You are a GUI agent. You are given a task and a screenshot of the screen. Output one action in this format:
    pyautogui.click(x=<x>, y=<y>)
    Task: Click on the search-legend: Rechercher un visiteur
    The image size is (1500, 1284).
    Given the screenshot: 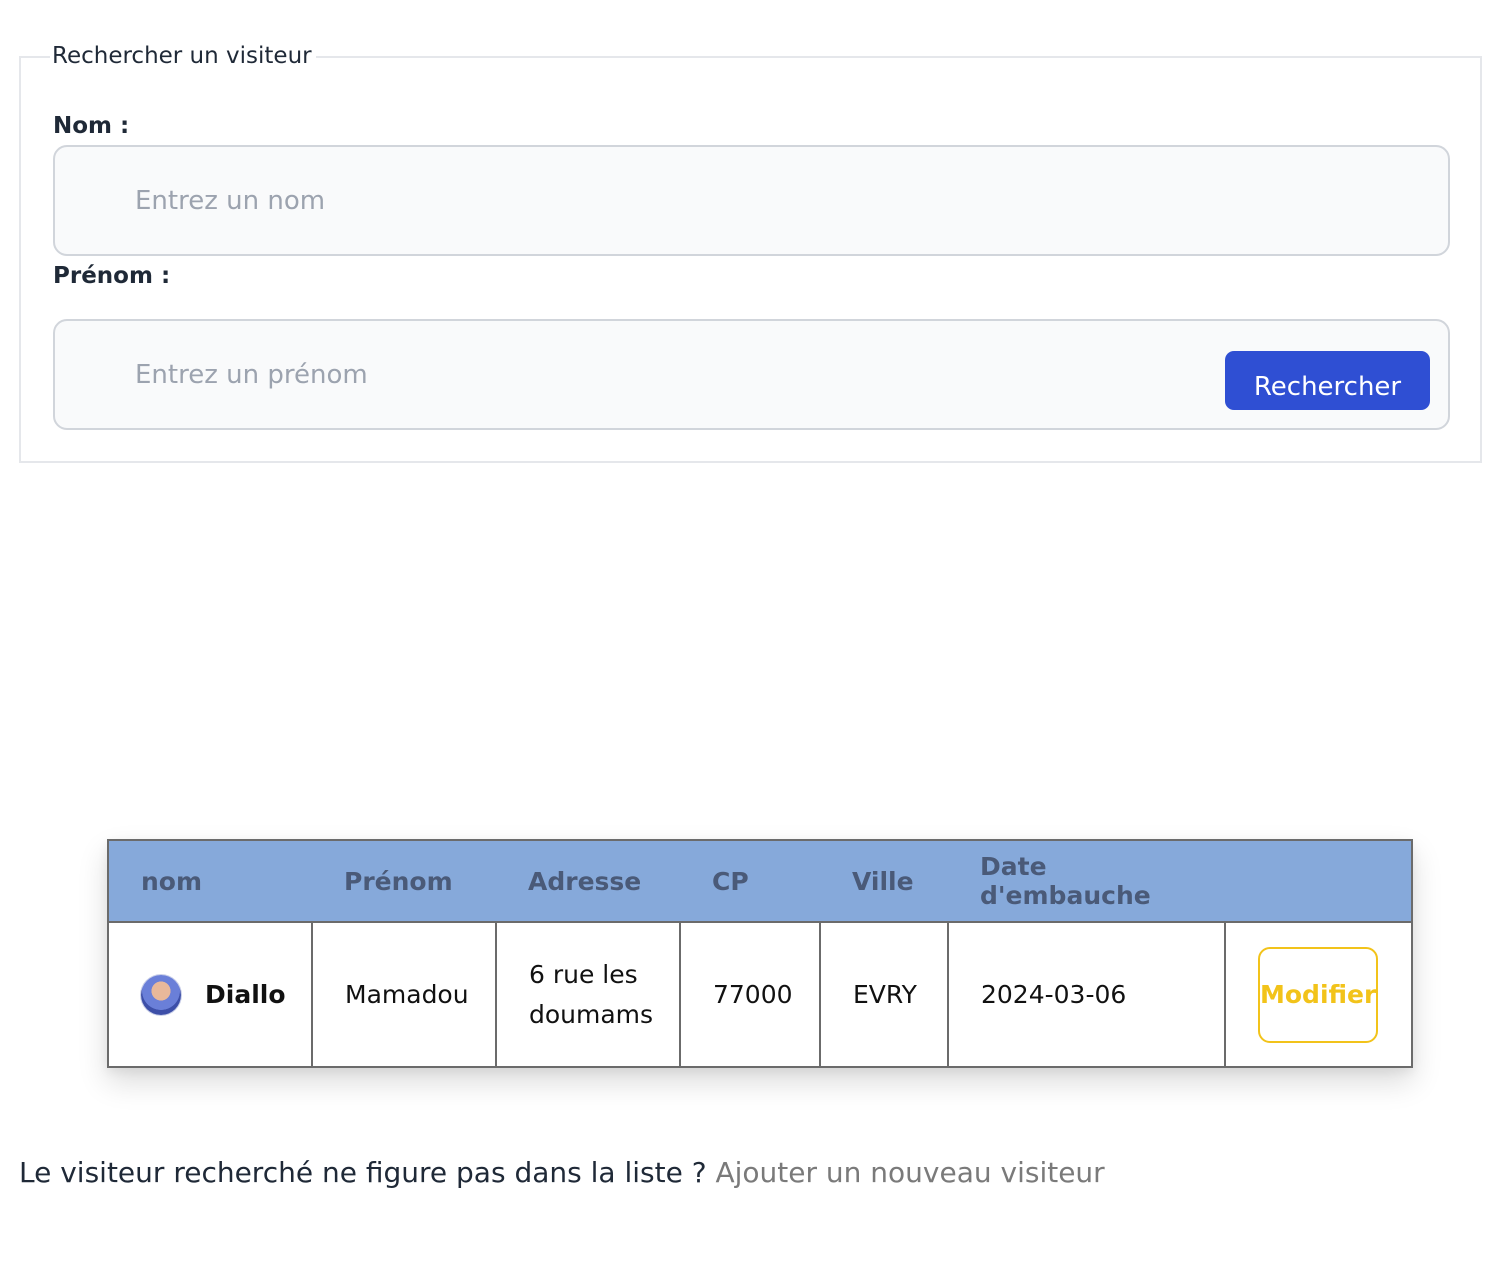 What is the action you would take?
    pyautogui.click(x=183, y=56)
    